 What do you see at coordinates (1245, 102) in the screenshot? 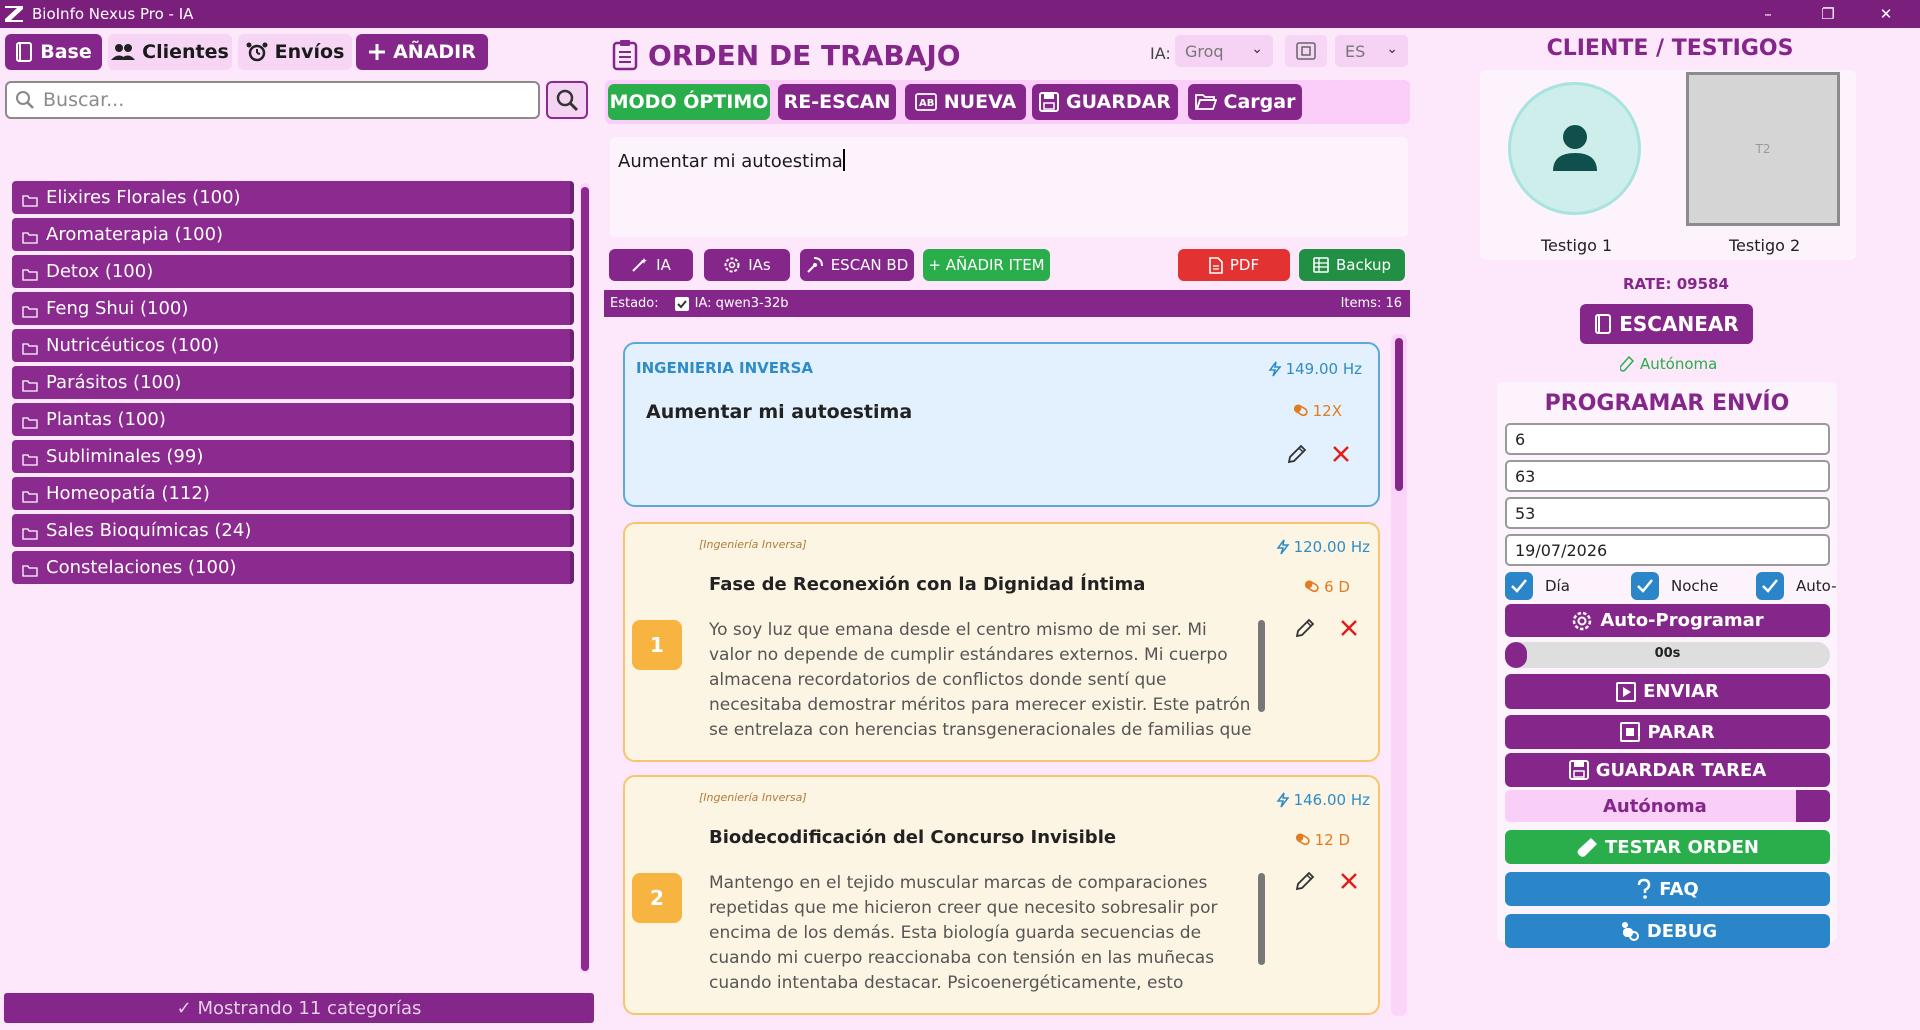
I see `cargar-button: Cargar` at bounding box center [1245, 102].